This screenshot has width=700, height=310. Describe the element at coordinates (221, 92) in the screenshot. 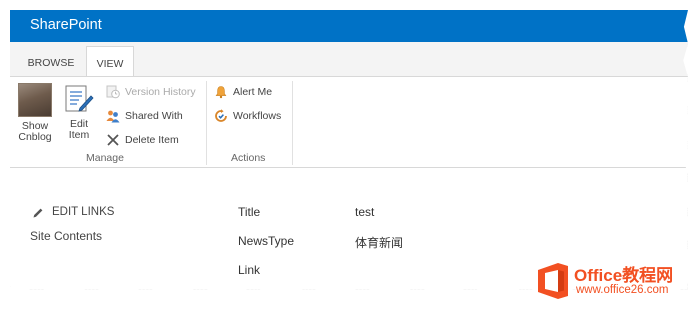

I see `bell-icon` at that location.